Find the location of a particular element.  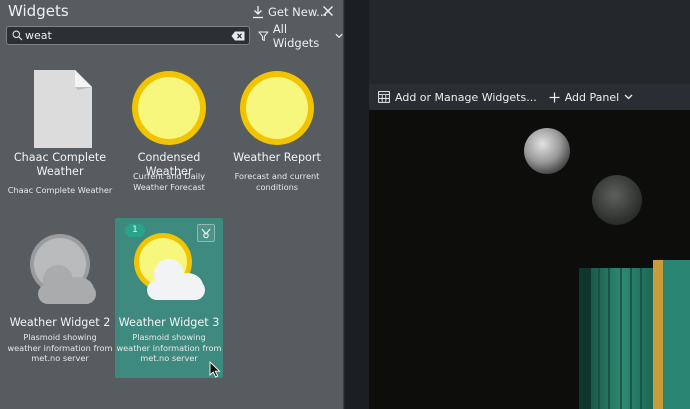

plus-icon is located at coordinates (554, 97).